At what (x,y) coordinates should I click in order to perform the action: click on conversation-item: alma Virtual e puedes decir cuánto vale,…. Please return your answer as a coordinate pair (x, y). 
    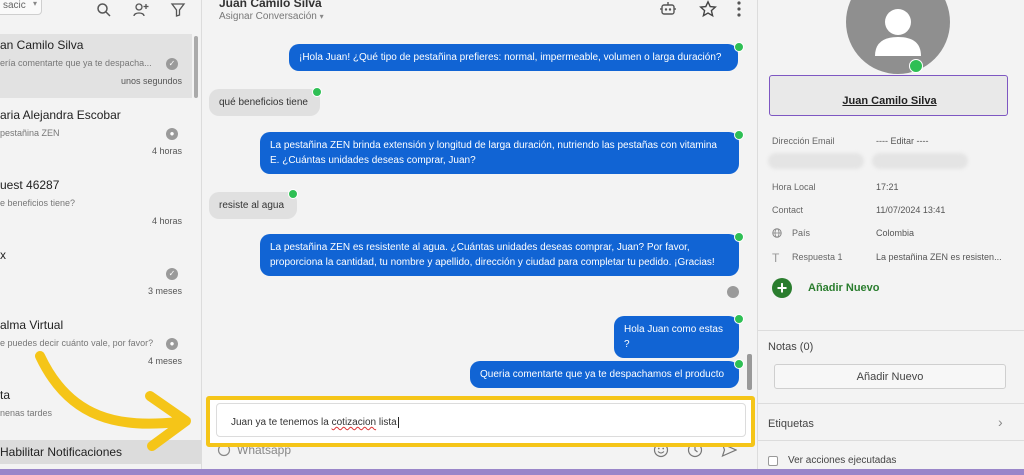
    Looking at the image, I should click on (96, 346).